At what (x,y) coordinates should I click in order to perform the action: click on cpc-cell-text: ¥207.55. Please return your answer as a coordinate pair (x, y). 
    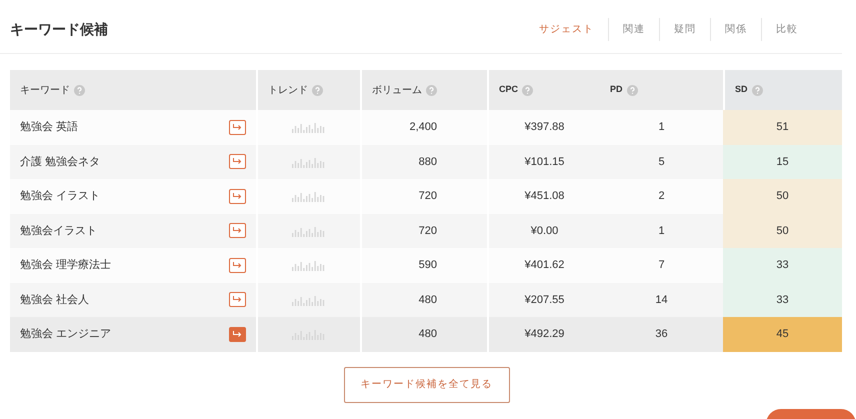
    Looking at the image, I should click on (544, 300).